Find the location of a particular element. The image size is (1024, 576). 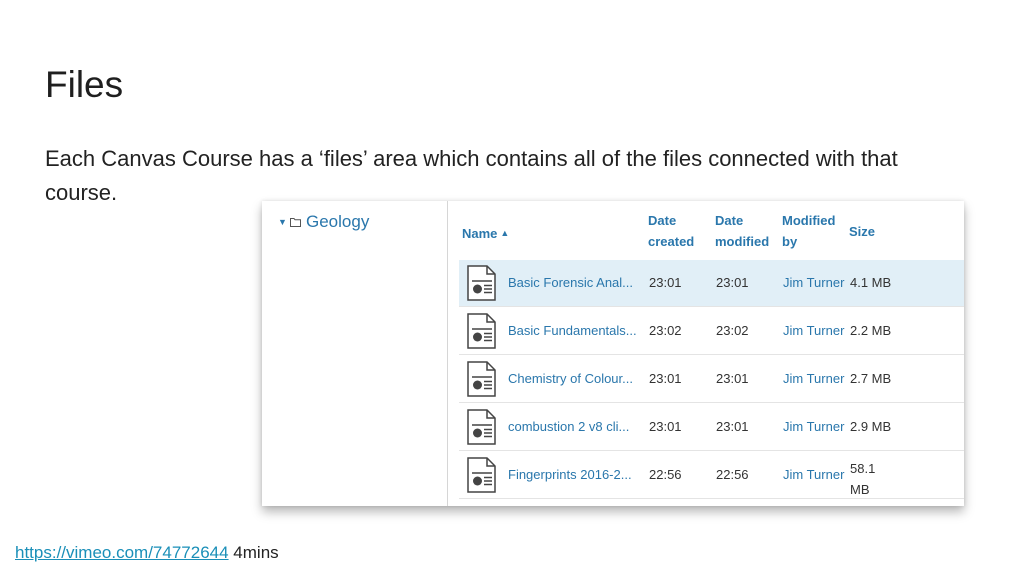

file-size: 58.1 MB is located at coordinates (863, 479).